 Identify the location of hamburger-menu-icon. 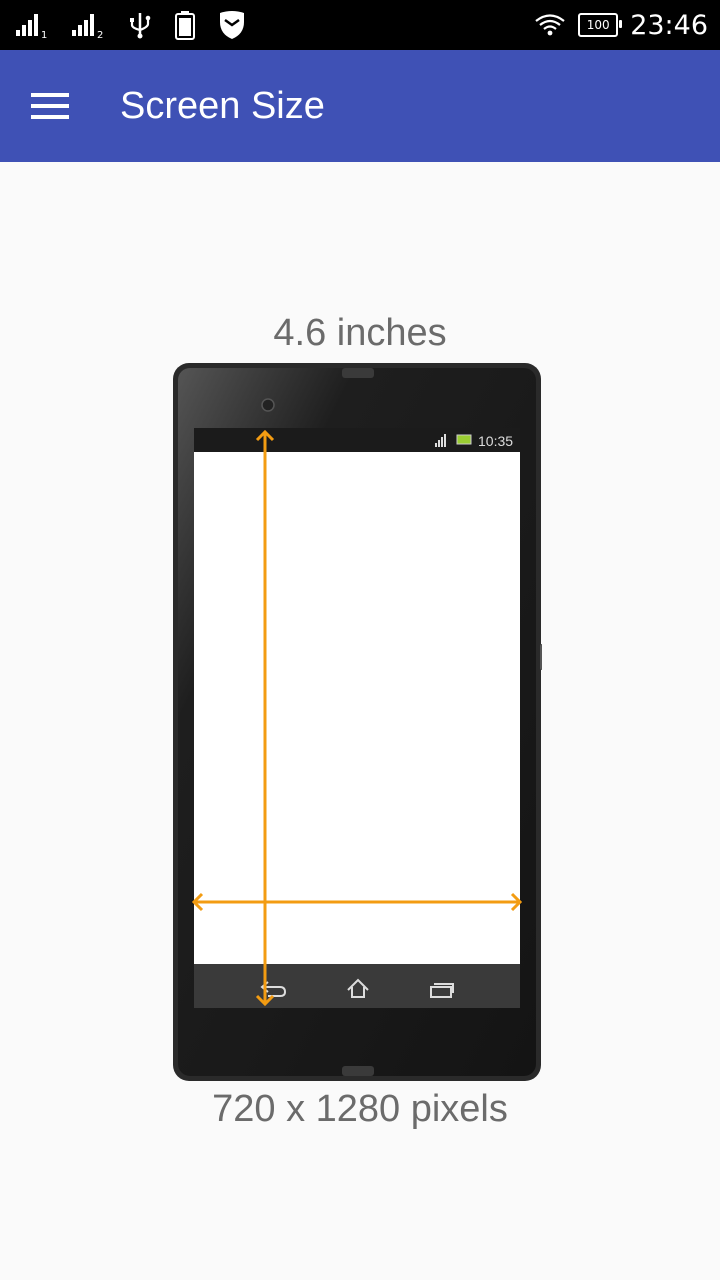
(50, 106).